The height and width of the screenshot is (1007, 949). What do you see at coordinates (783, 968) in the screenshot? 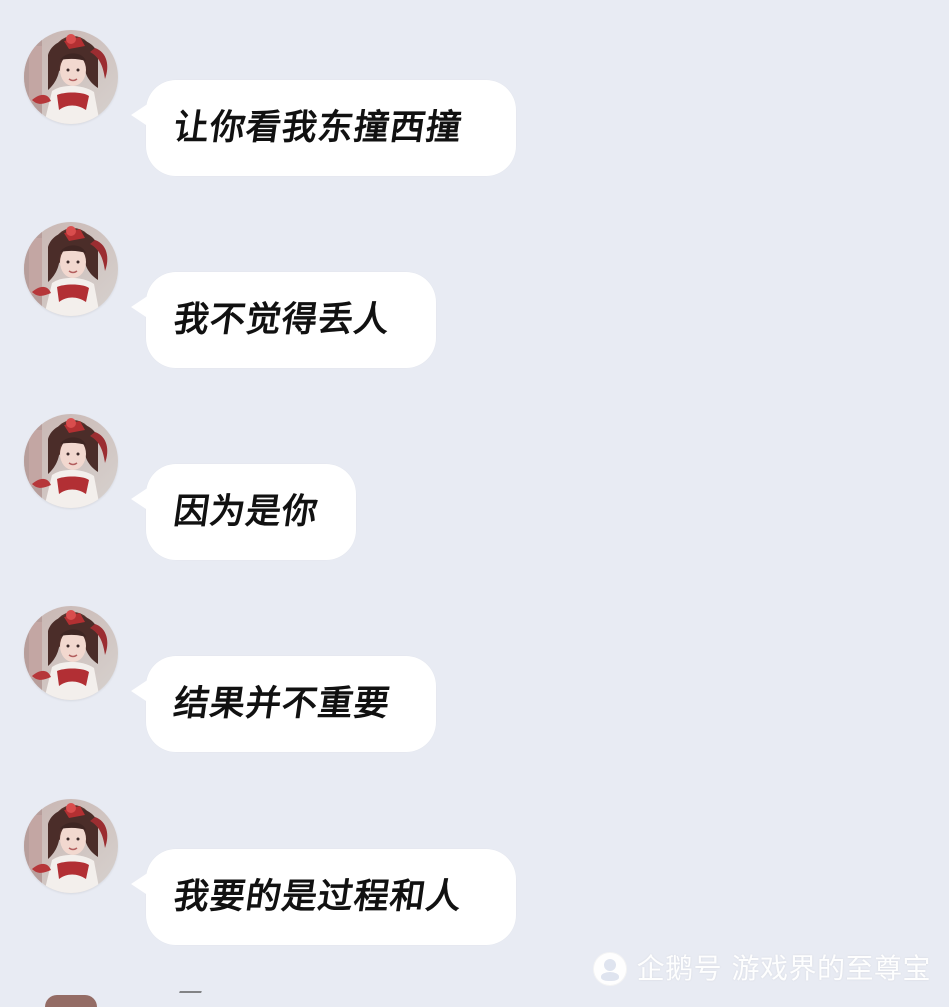
I see `watermark-text: 企鹅号 游戏界的至尊宝` at bounding box center [783, 968].